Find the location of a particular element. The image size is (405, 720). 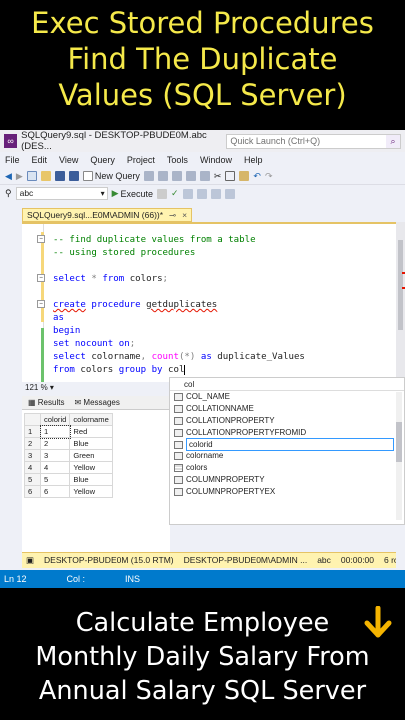

quick-launch-input: Quick Launch (Ctrl+Q) ⌕ is located at coordinates (314, 141).